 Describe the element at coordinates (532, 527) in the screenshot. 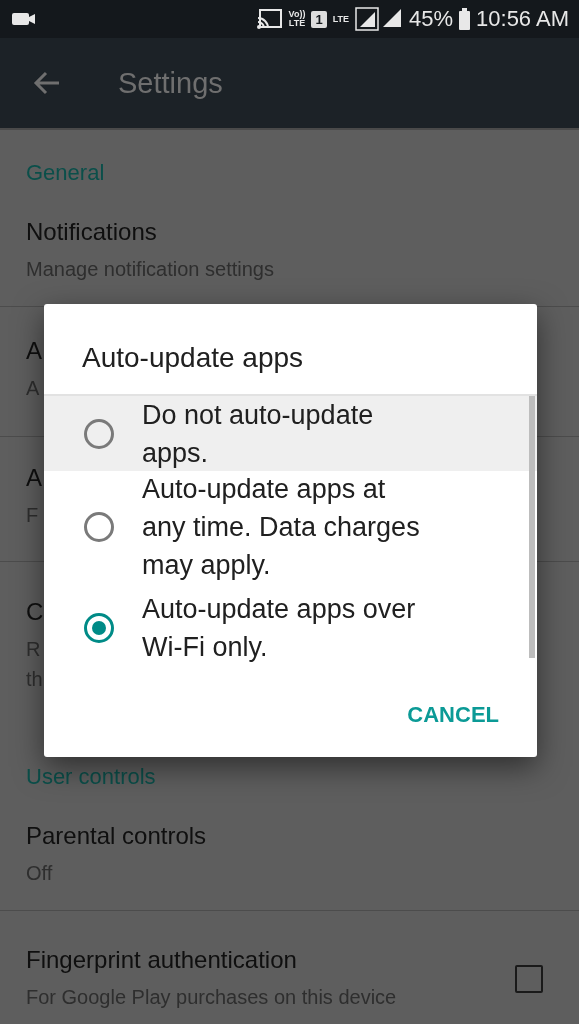

I see `scrollbar` at that location.